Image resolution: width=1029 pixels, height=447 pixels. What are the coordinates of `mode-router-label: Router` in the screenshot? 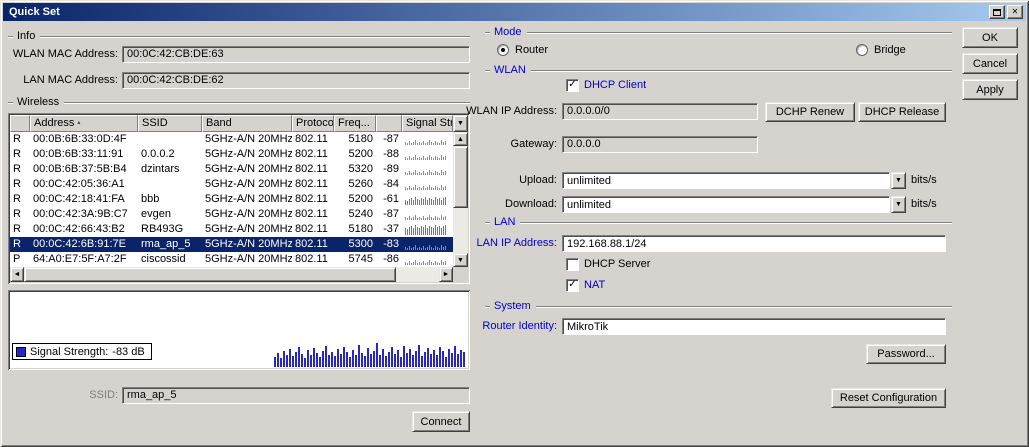 It's located at (531, 50).